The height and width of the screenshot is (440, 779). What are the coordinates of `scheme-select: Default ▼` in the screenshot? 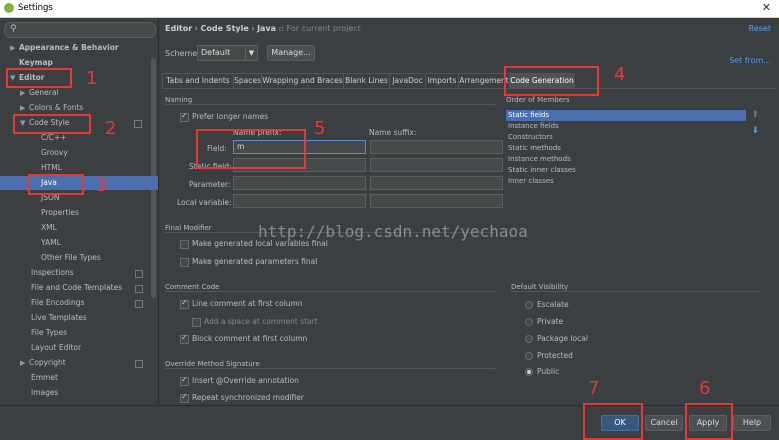 It's located at (227, 53).